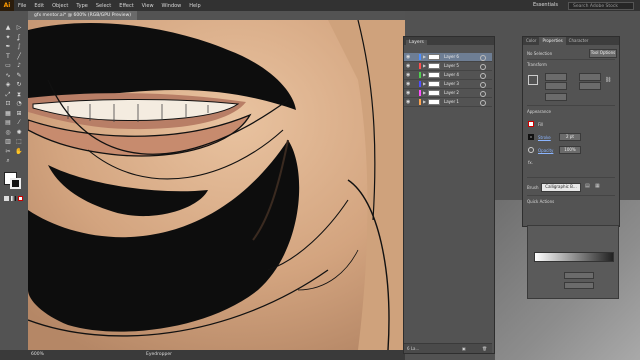 This screenshot has width=640, height=360. Describe the element at coordinates (19, 95) in the screenshot. I see `width-icon: ⧗` at that location.